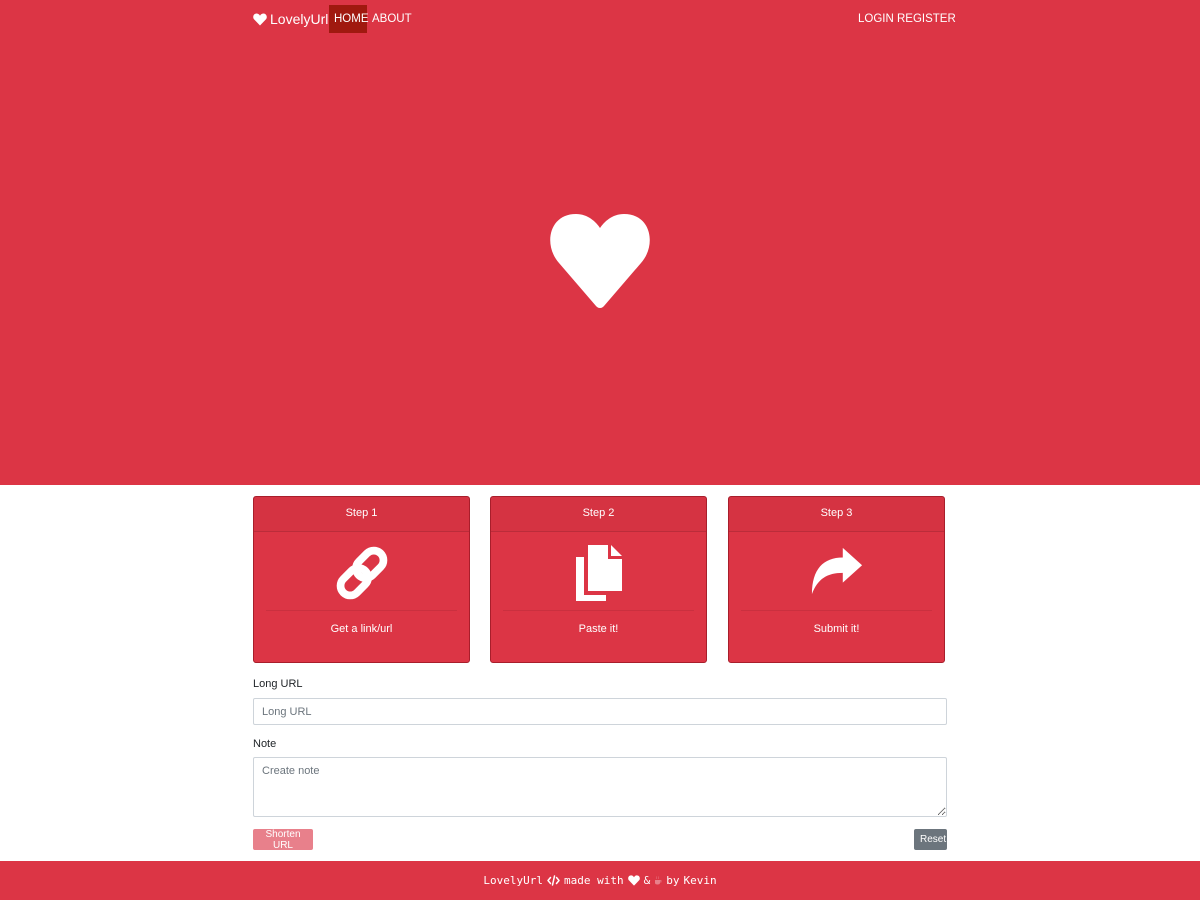  Describe the element at coordinates (599, 573) in the screenshot. I see `copy-icon` at that location.